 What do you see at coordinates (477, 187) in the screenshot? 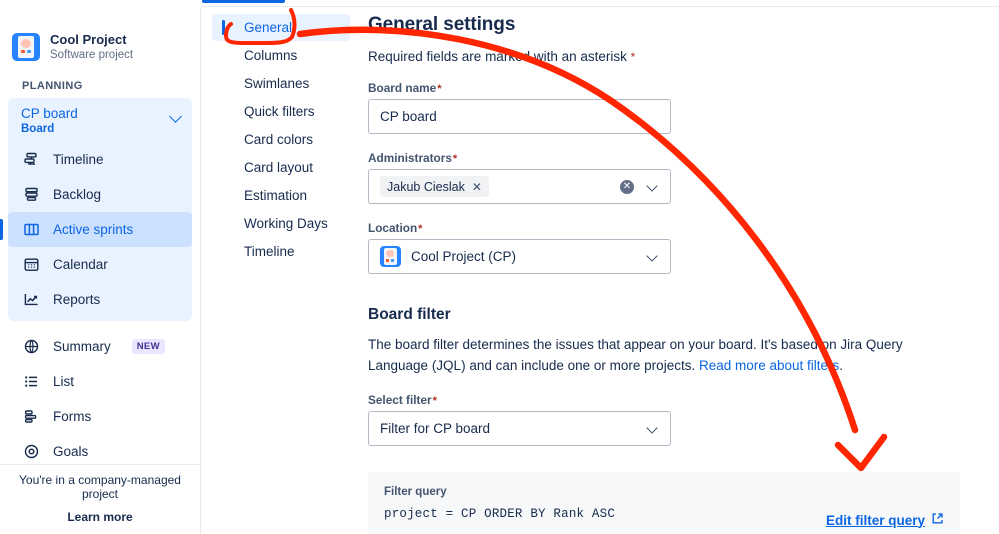
I see `close-icon: ✕` at bounding box center [477, 187].